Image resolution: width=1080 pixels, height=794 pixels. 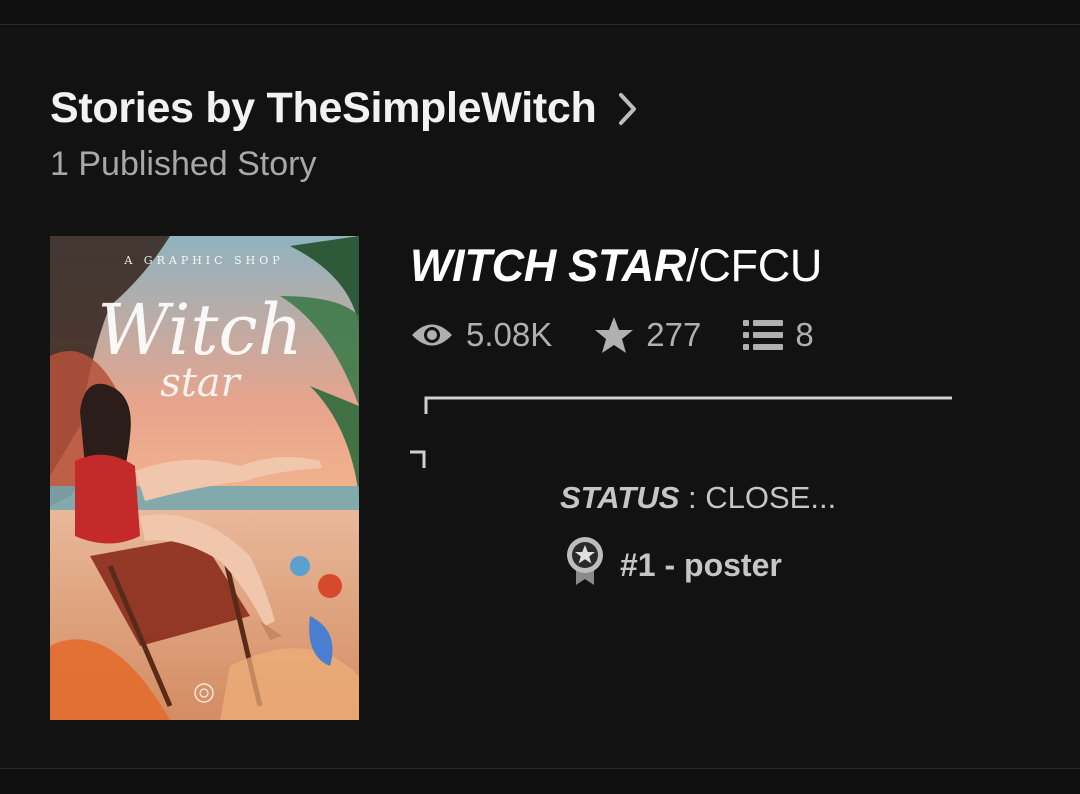 I want to click on chevron-right-icon, so click(x=628, y=109).